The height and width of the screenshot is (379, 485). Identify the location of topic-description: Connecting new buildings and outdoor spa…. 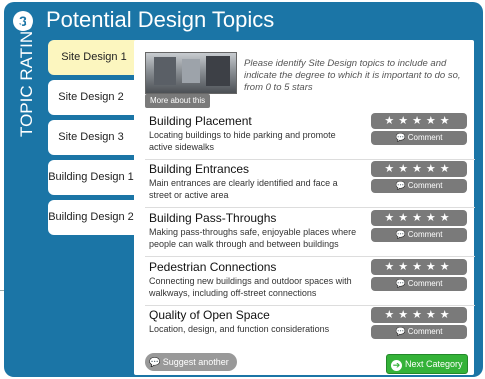
(250, 287).